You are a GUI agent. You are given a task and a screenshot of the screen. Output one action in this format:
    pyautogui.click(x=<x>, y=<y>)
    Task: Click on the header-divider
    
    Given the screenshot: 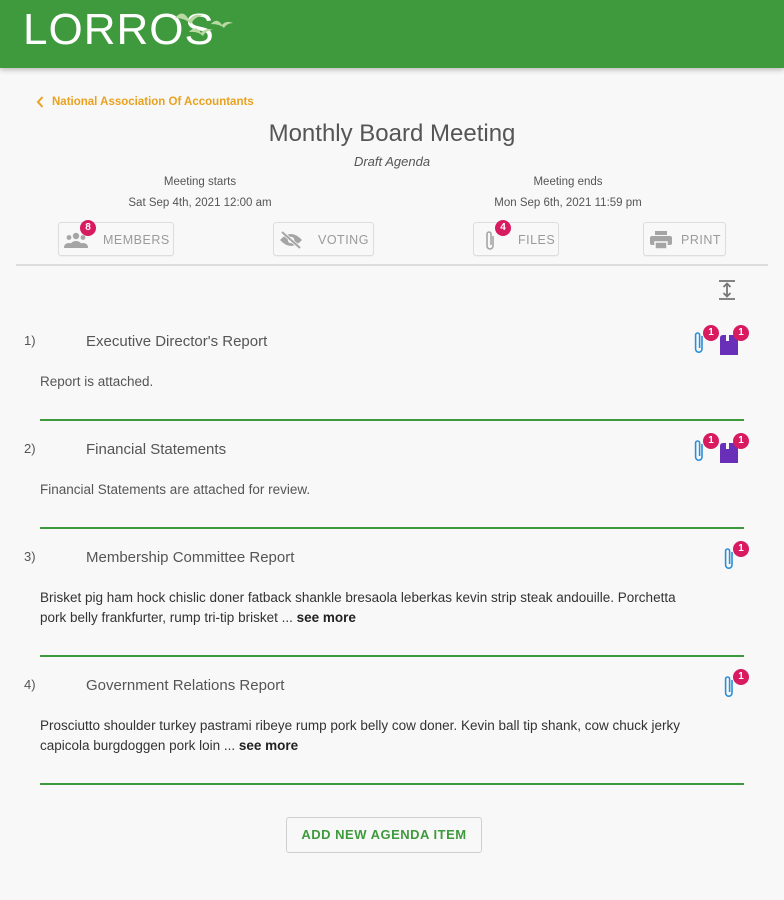 What is the action you would take?
    pyautogui.click(x=392, y=265)
    